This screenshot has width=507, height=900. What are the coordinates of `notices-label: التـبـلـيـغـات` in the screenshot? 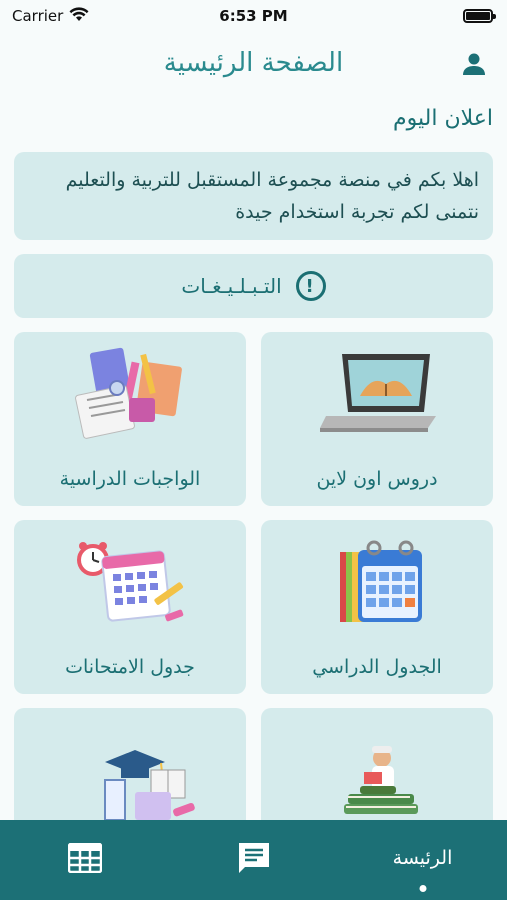 It's located at (231, 286).